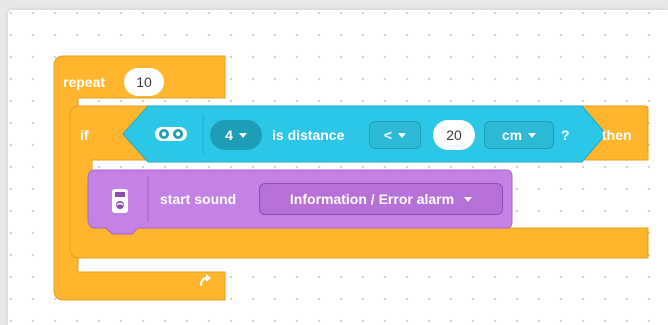  What do you see at coordinates (206, 280) in the screenshot?
I see `loop-arrow-icon` at bounding box center [206, 280].